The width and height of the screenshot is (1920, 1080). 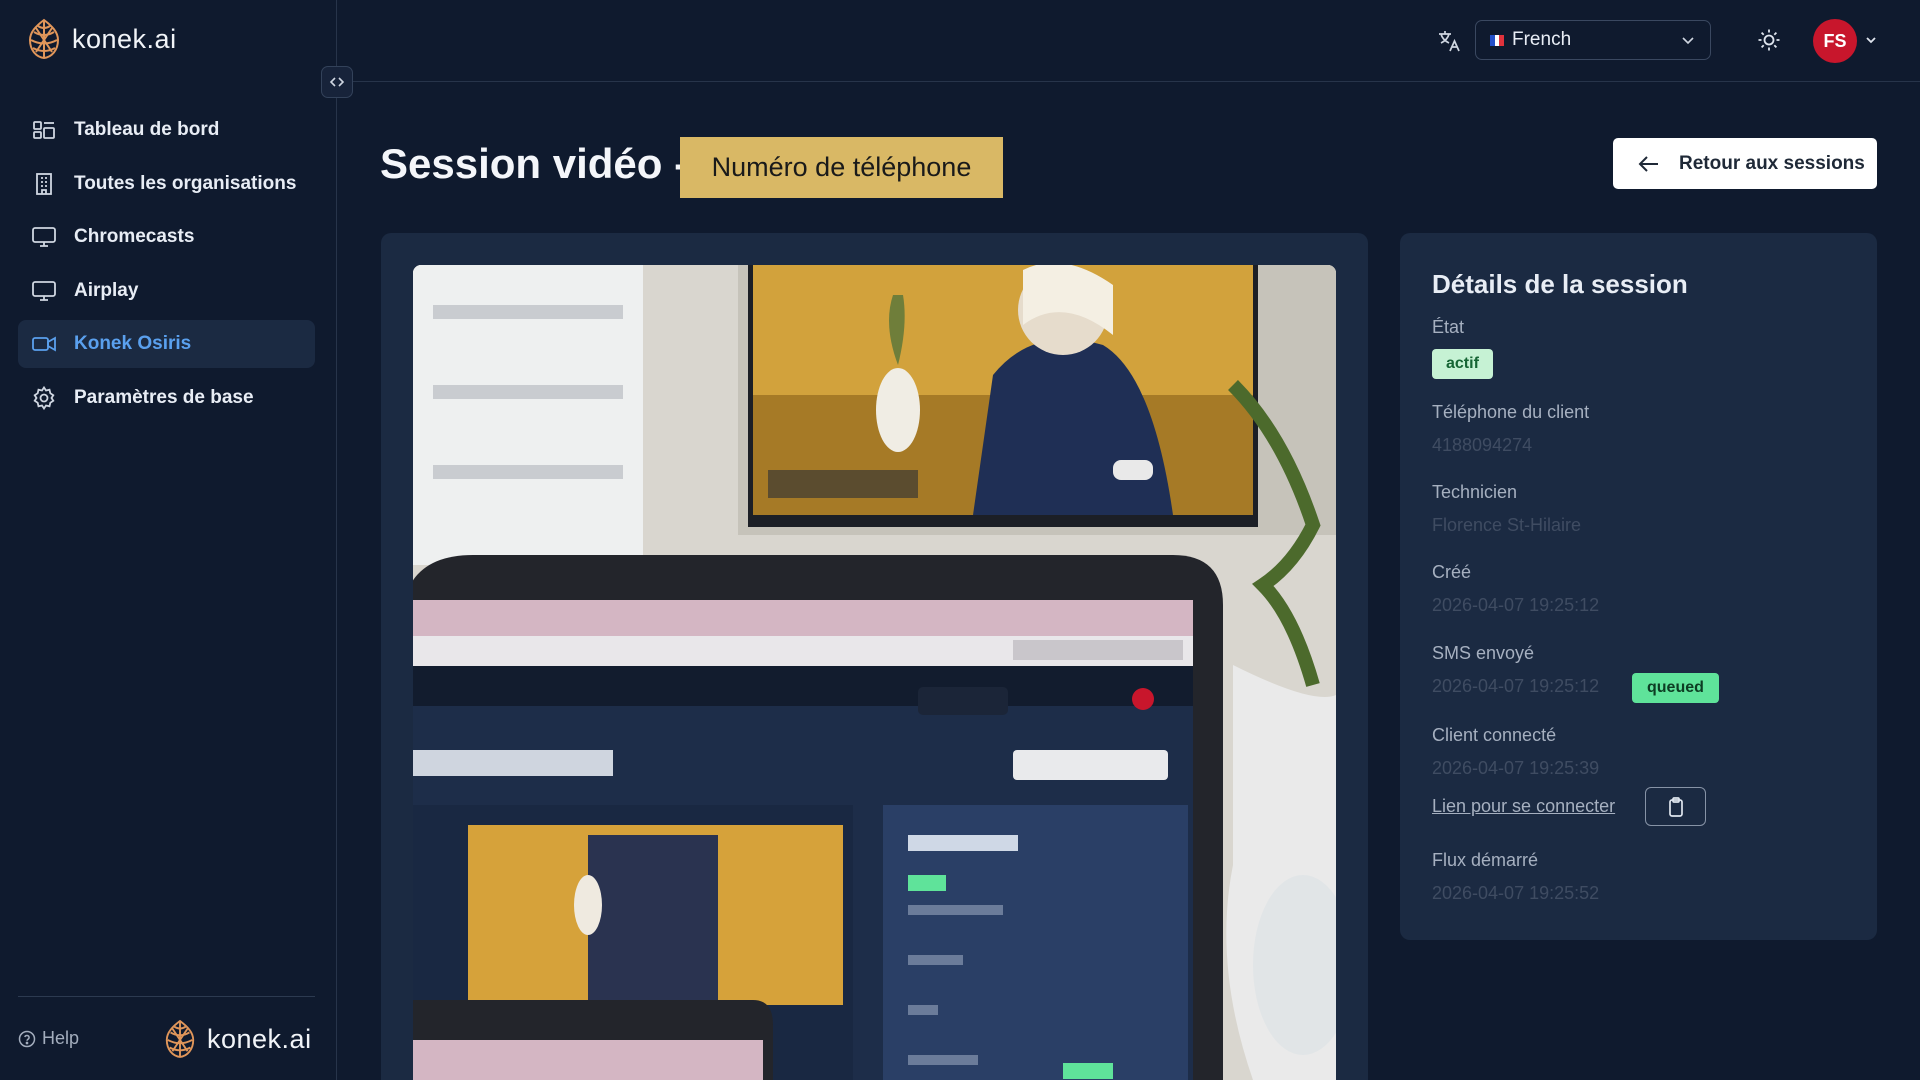 I want to click on building-icon, so click(x=44, y=184).